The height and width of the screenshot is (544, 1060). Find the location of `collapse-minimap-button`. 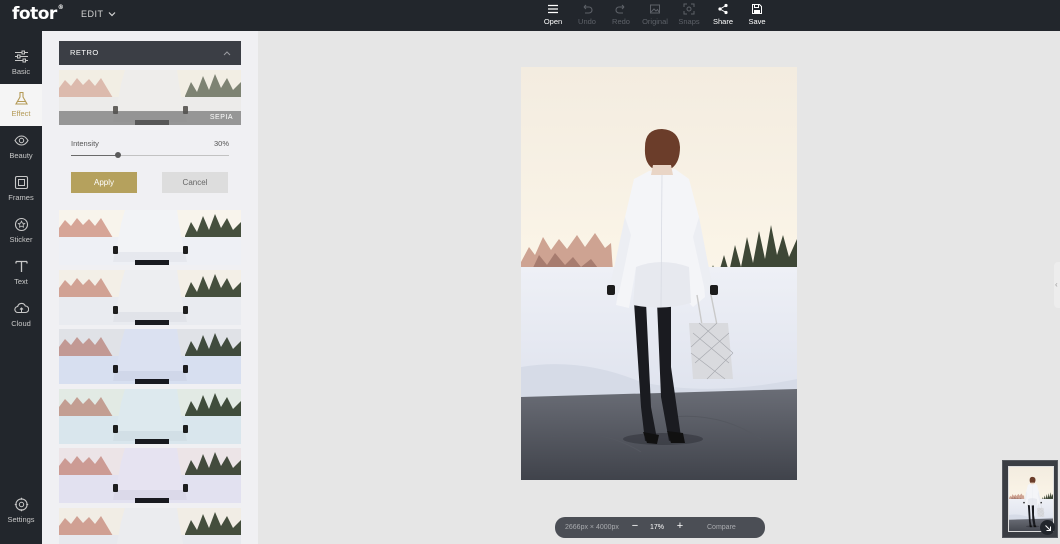

collapse-minimap-button is located at coordinates (1047, 527).